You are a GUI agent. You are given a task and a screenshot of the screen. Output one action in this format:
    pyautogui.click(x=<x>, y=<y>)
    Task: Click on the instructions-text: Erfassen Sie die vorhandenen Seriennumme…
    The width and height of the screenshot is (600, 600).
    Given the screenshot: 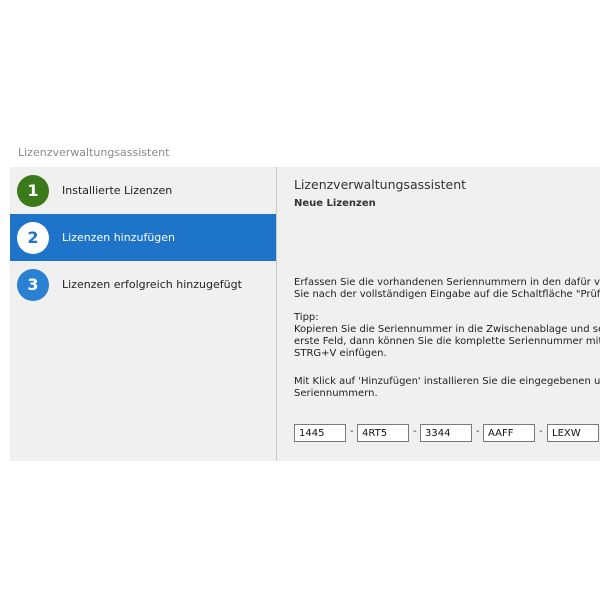 What is the action you would take?
    pyautogui.click(x=447, y=289)
    